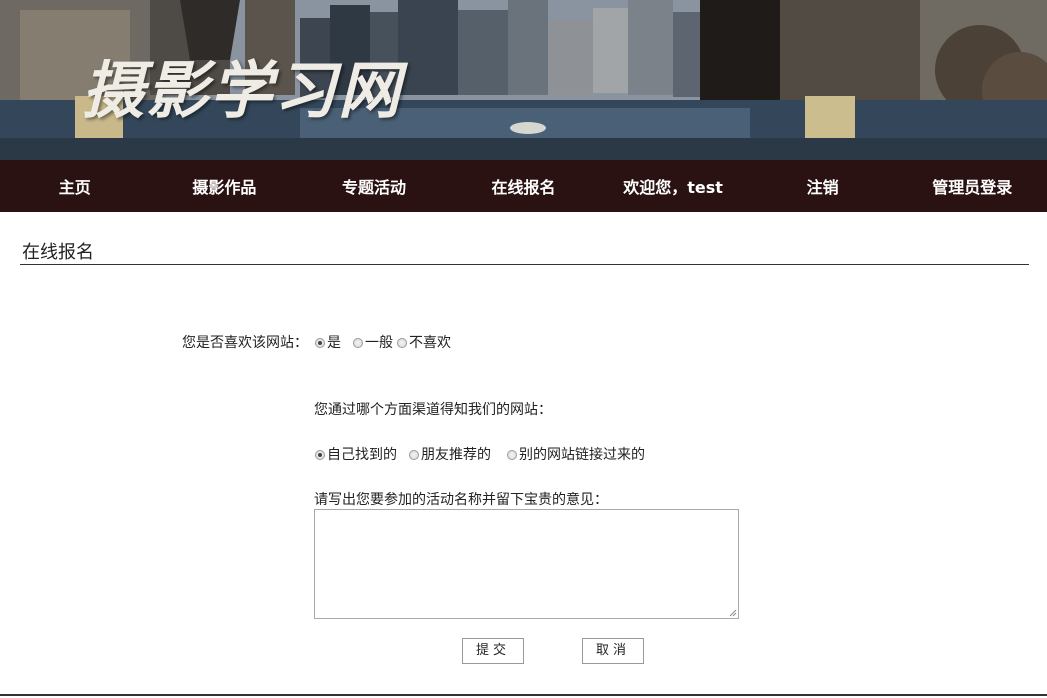 This screenshot has width=1047, height=698. I want to click on q1-label: 您是否喜欢该网站：, so click(245, 343).